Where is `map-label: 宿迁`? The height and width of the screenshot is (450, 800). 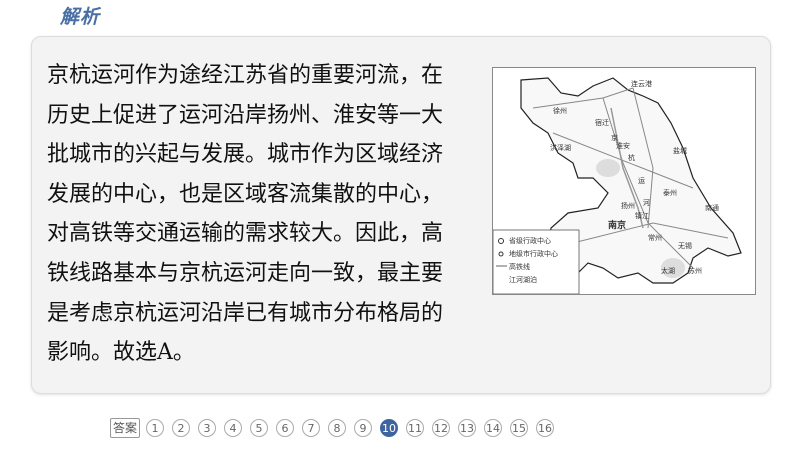 map-label: 宿迁 is located at coordinates (602, 122).